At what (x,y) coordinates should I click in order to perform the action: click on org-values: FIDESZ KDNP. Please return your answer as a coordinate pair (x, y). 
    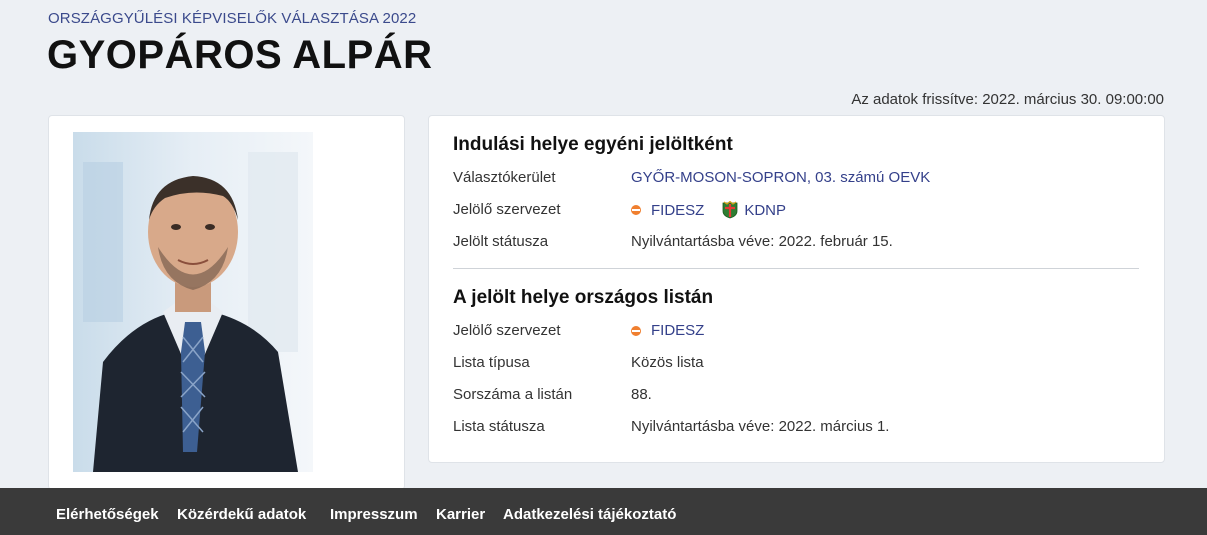
    Looking at the image, I should click on (708, 210).